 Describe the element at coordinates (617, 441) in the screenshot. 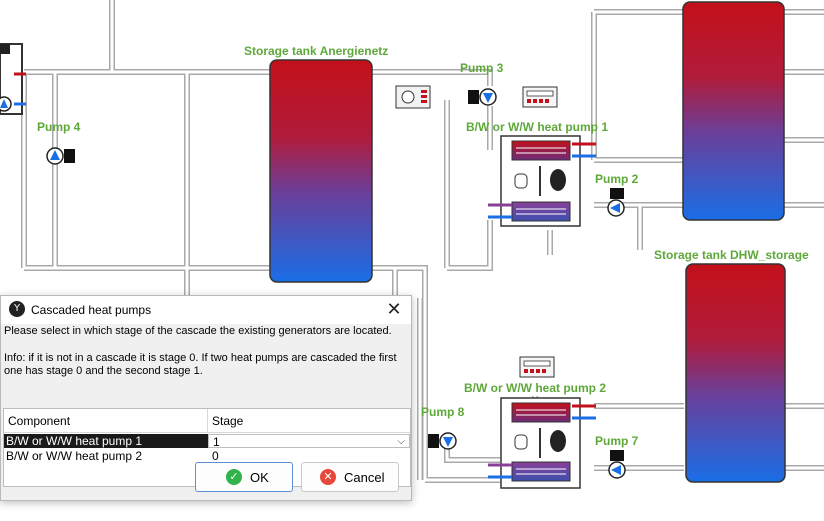

I see `label-pump-7: Pump 7` at that location.